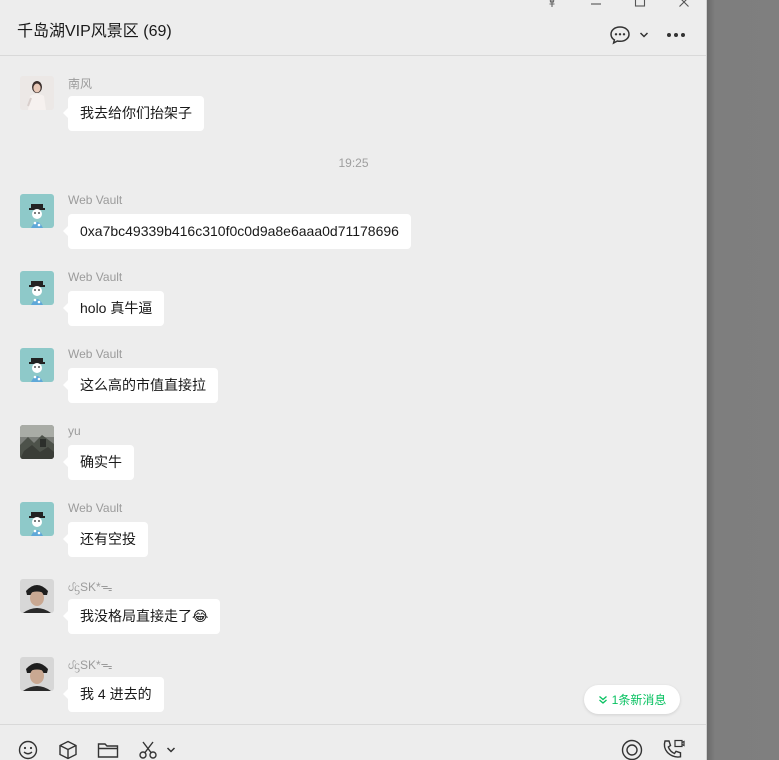  I want to click on message-text: 我去给你们抬架子, so click(136, 113).